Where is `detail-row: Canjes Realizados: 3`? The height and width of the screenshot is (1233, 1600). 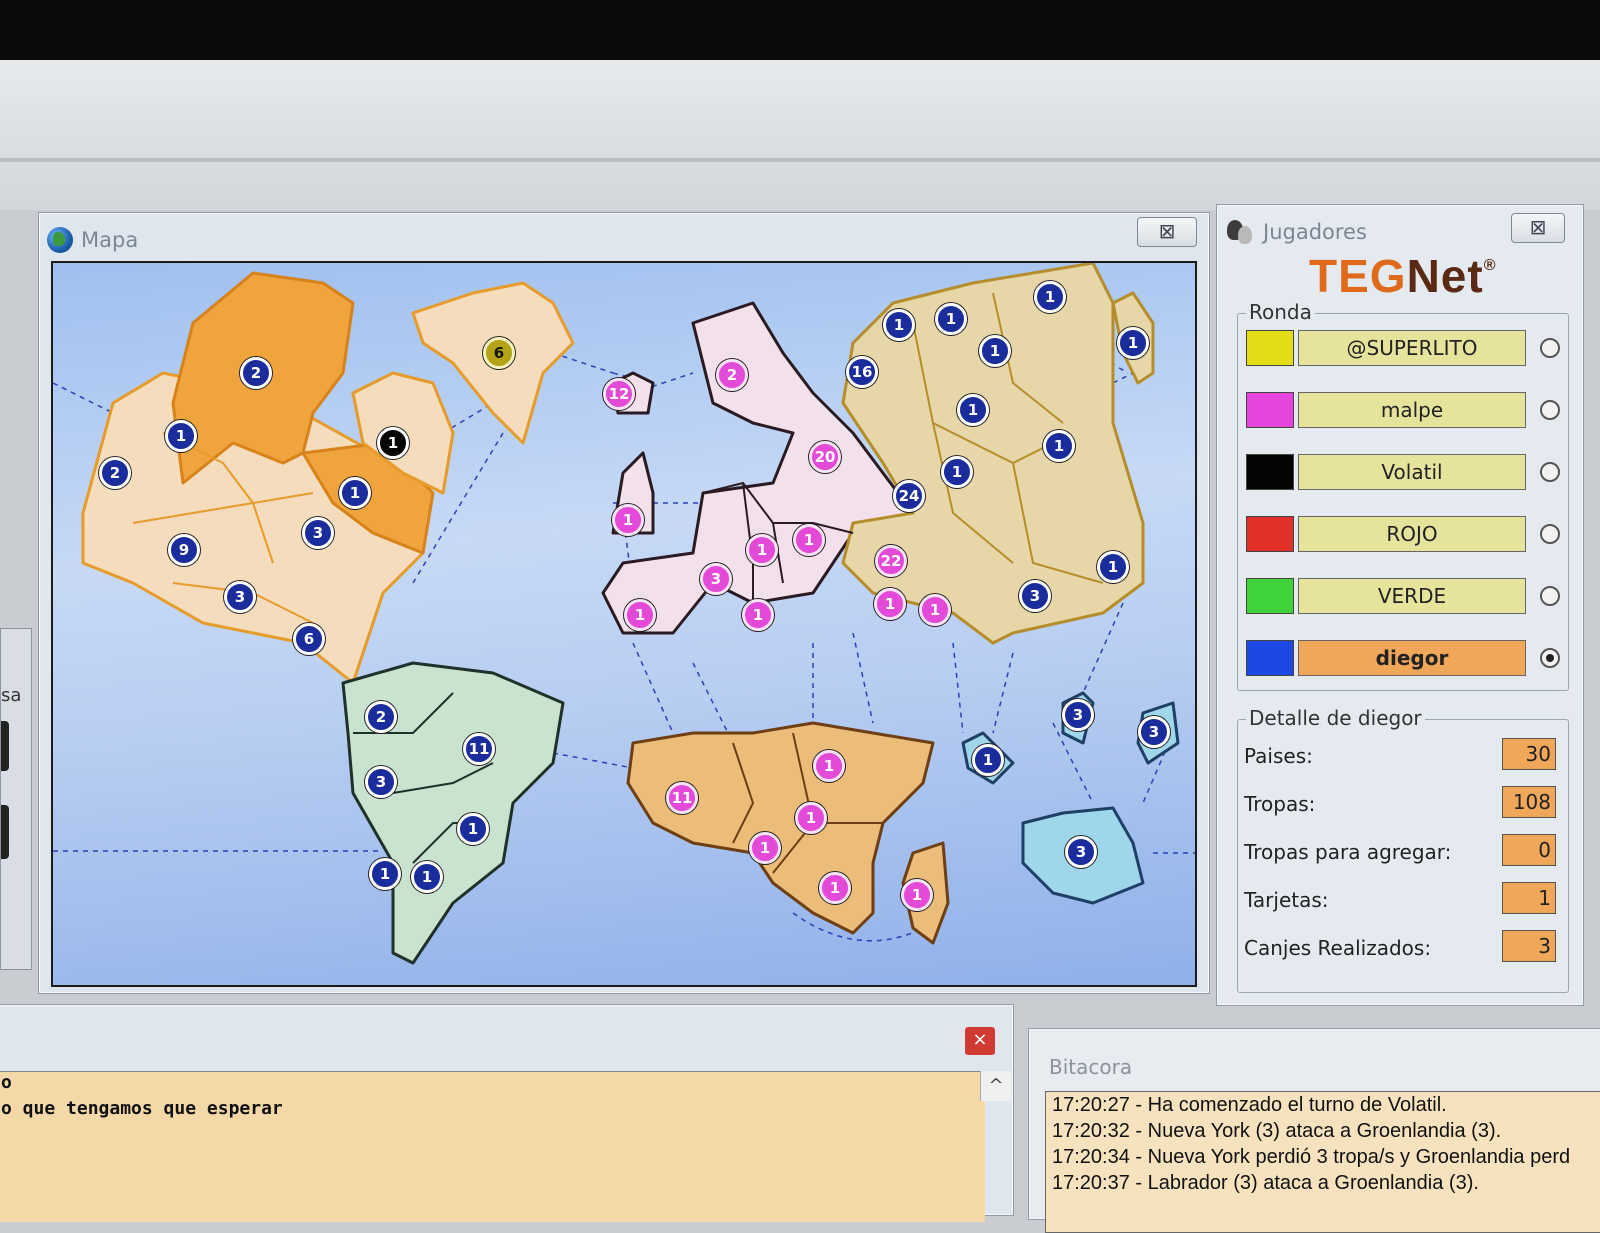 detail-row: Canjes Realizados: 3 is located at coordinates (1403, 950).